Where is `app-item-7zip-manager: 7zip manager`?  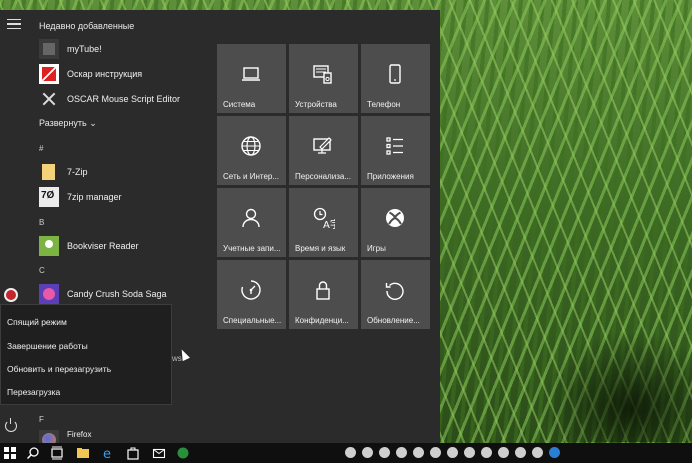 app-item-7zip-manager: 7zip manager is located at coordinates (124, 197).